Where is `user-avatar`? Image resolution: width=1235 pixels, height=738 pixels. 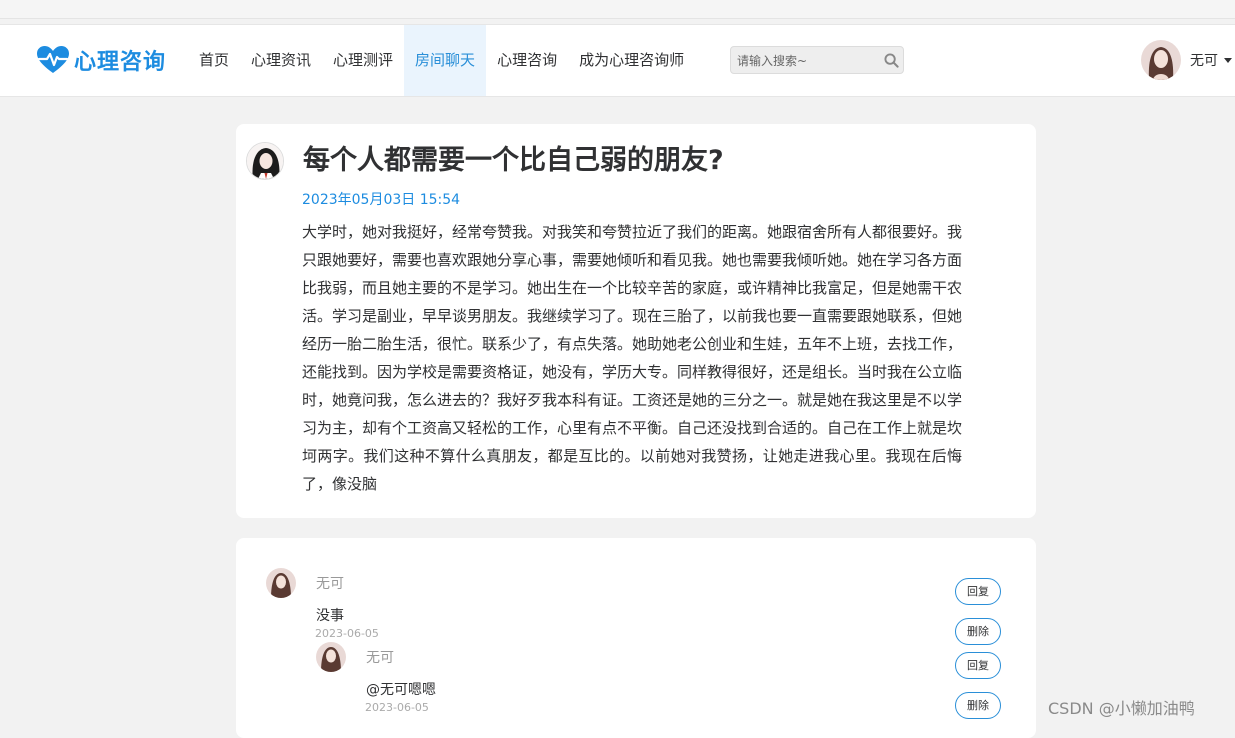
user-avatar is located at coordinates (1161, 60).